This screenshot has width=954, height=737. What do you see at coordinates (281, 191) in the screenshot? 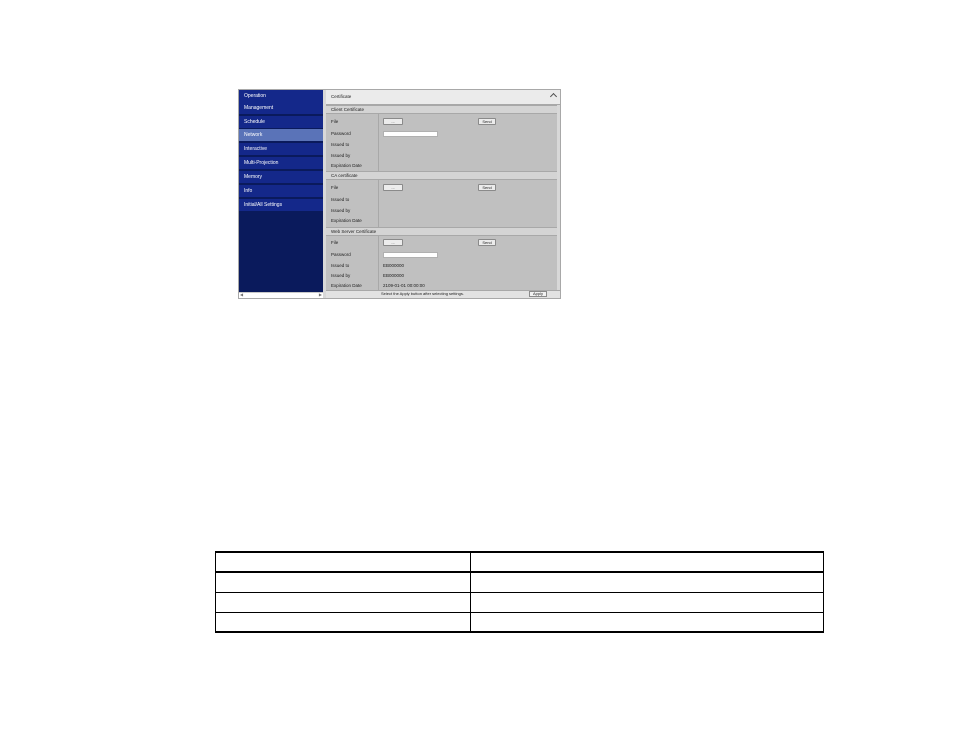
I see `sidebar-item-info: Info` at bounding box center [281, 191].